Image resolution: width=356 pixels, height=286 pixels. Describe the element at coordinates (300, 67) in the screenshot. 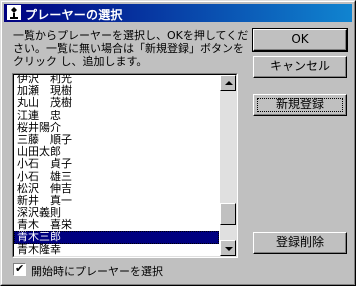

I see `cancel-button: キャンセル` at that location.